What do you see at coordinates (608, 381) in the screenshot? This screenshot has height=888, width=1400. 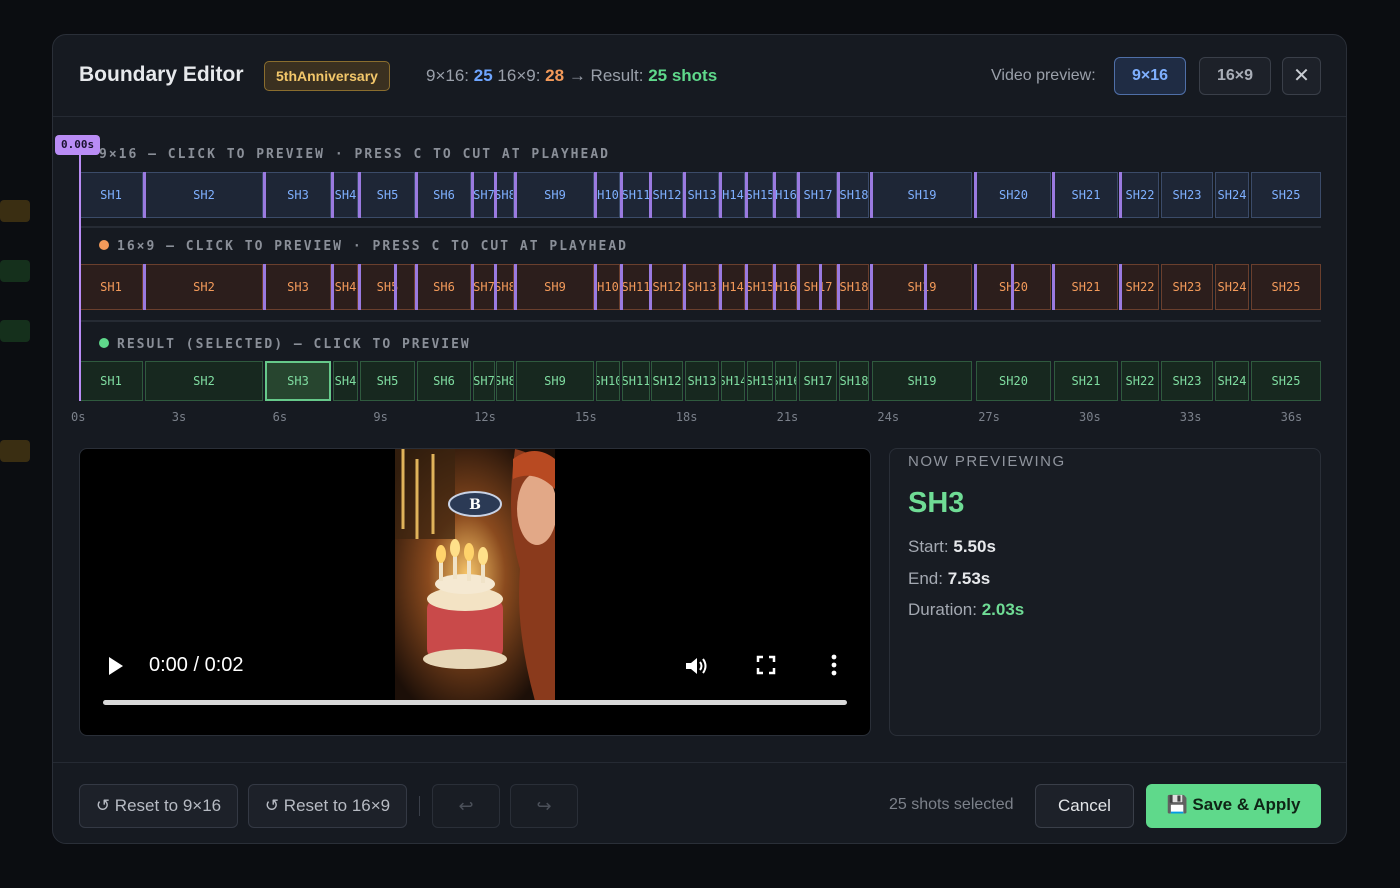 I see `shot-segment: SH10` at bounding box center [608, 381].